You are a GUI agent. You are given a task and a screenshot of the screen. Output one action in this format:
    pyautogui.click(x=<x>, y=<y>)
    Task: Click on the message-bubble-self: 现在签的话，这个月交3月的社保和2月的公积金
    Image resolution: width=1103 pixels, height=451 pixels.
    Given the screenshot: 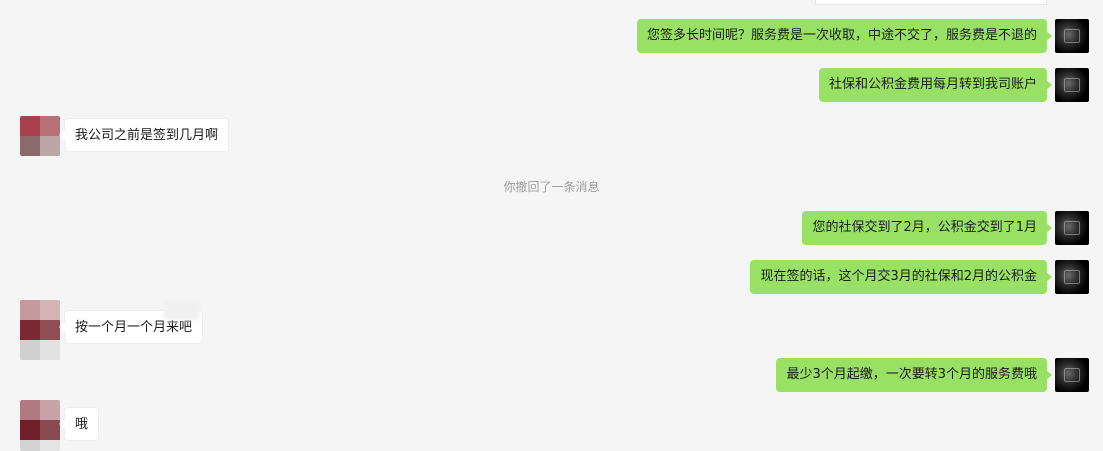 What is the action you would take?
    pyautogui.click(x=901, y=277)
    